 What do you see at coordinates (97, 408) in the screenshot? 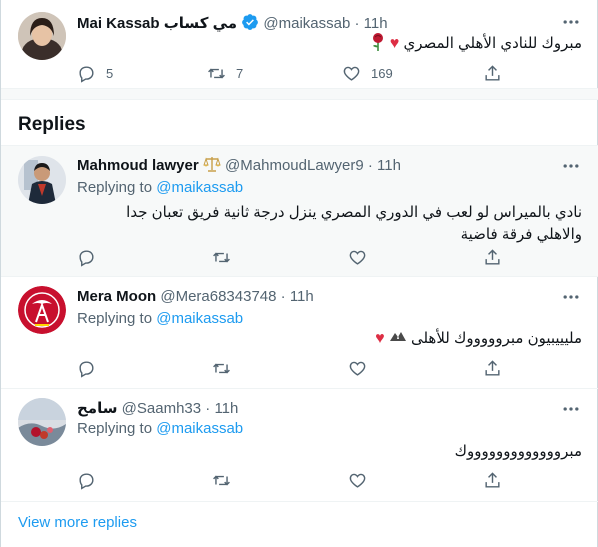
I see `display-name: سامح` at bounding box center [97, 408].